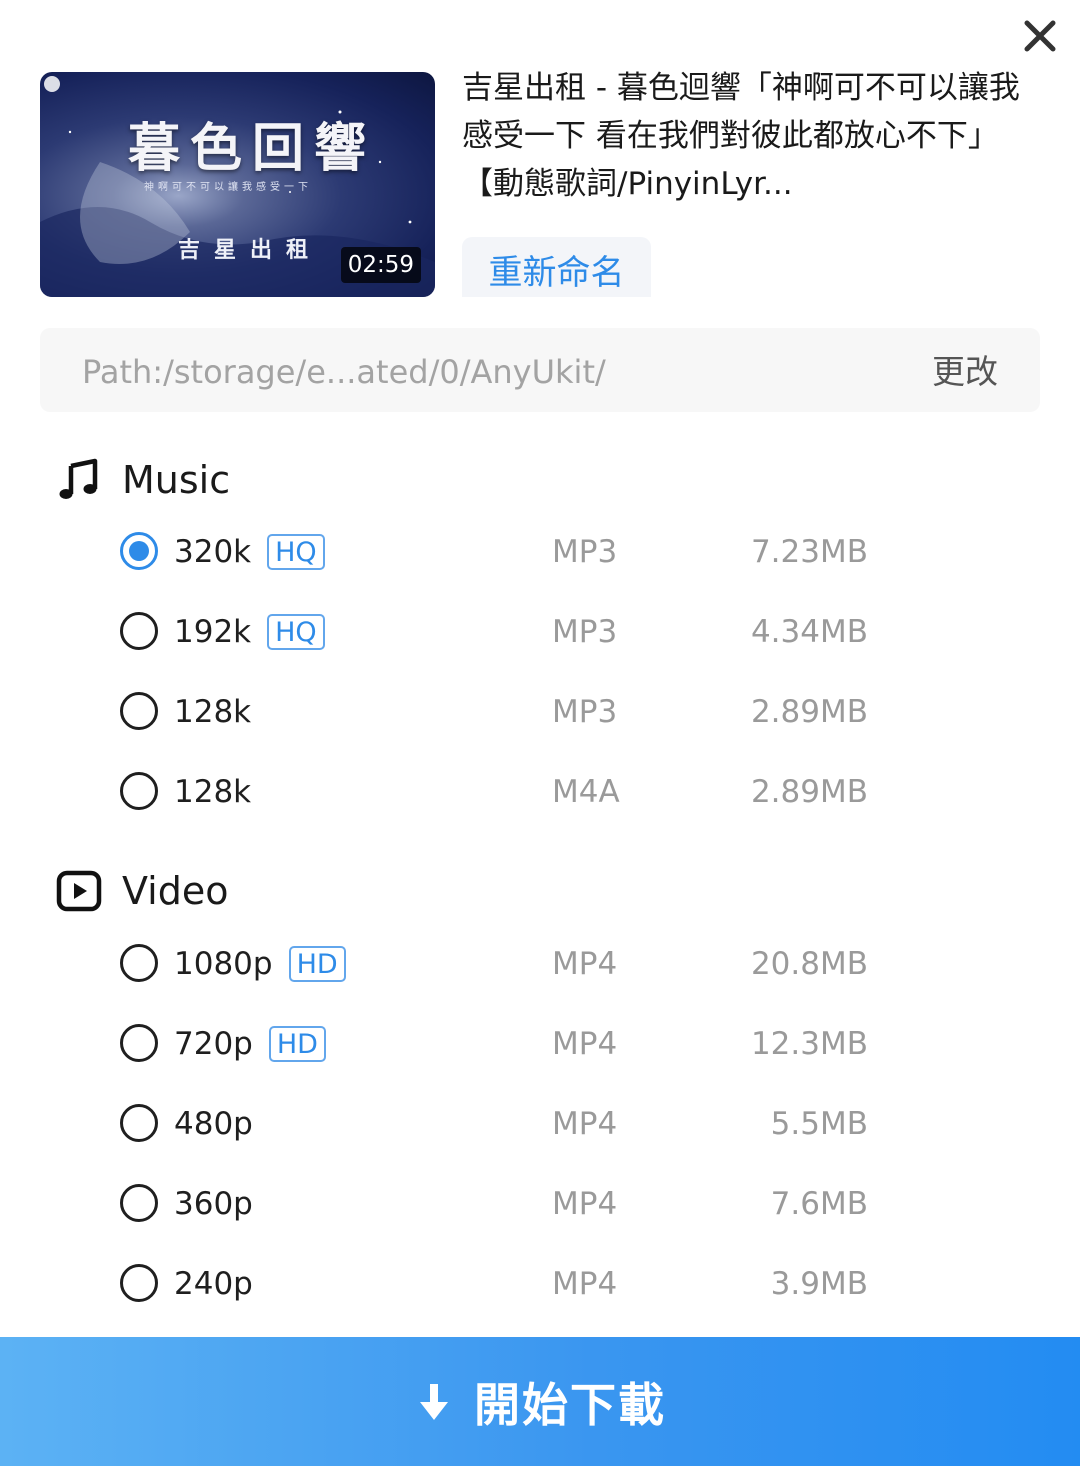 This screenshot has width=1080, height=1466. I want to click on option-quality: 480p, so click(213, 1124).